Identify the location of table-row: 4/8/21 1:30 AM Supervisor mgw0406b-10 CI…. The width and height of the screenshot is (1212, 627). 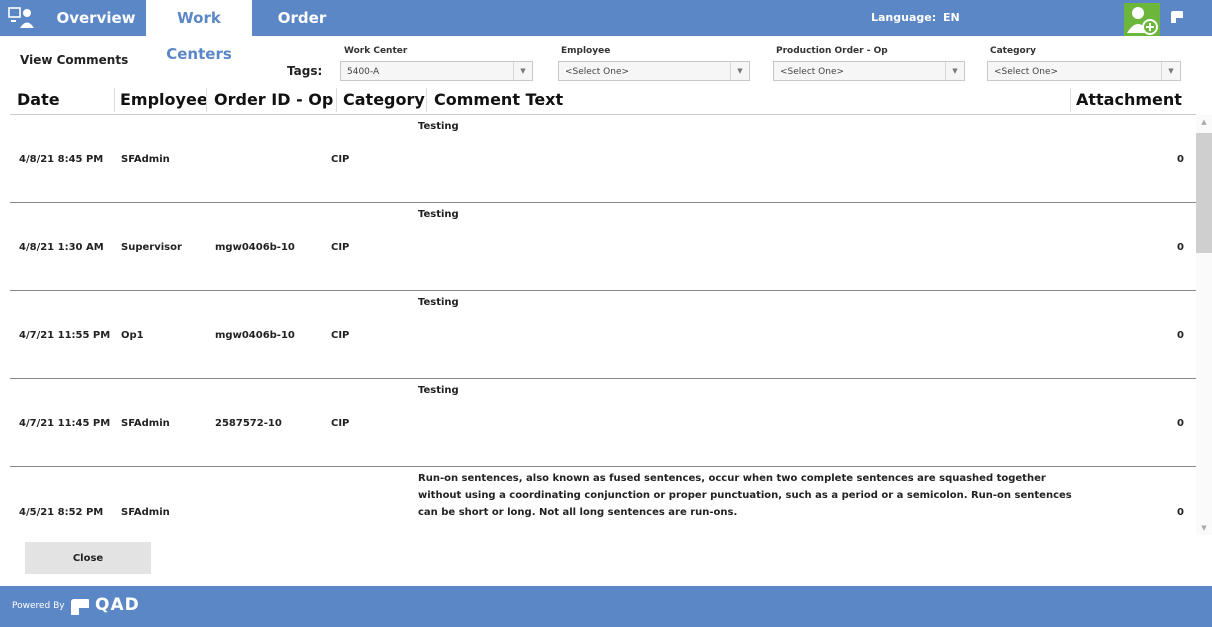
(603, 247).